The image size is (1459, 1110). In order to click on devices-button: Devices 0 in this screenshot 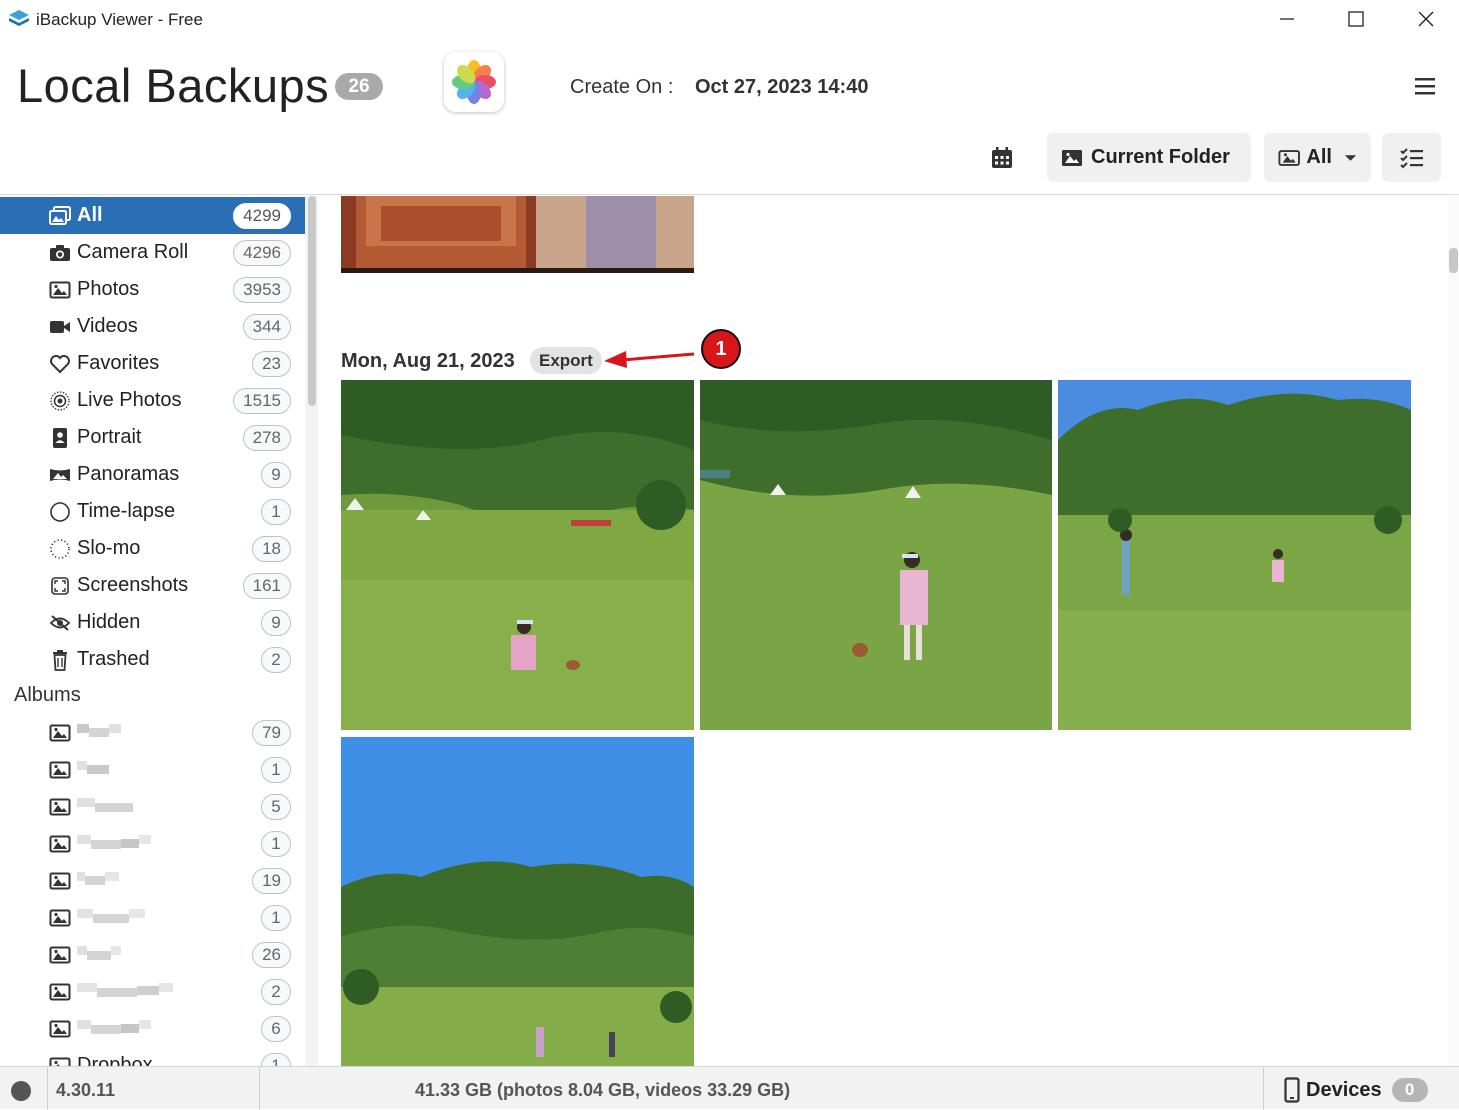, I will do `click(1356, 1090)`.